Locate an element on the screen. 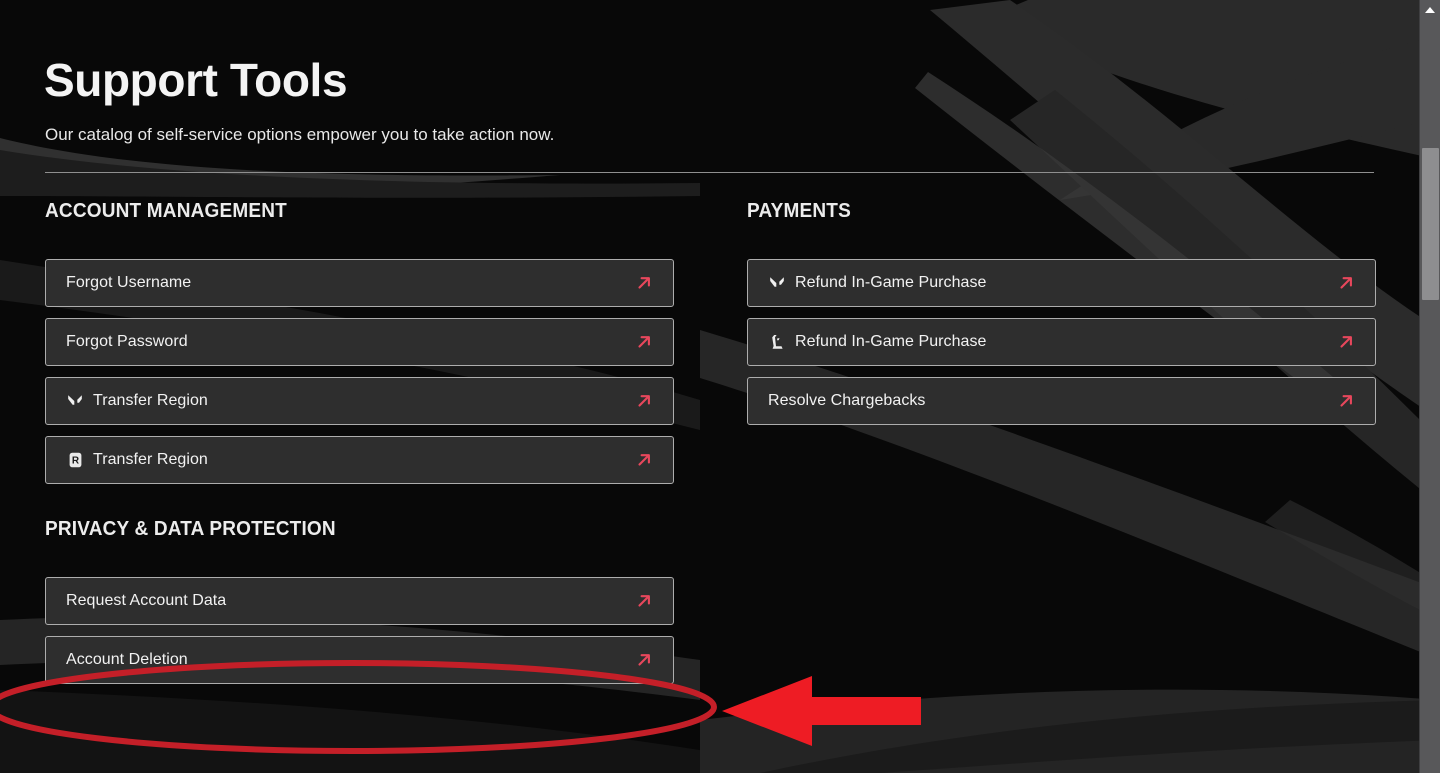  vertical-scrollbar is located at coordinates (1429, 386).